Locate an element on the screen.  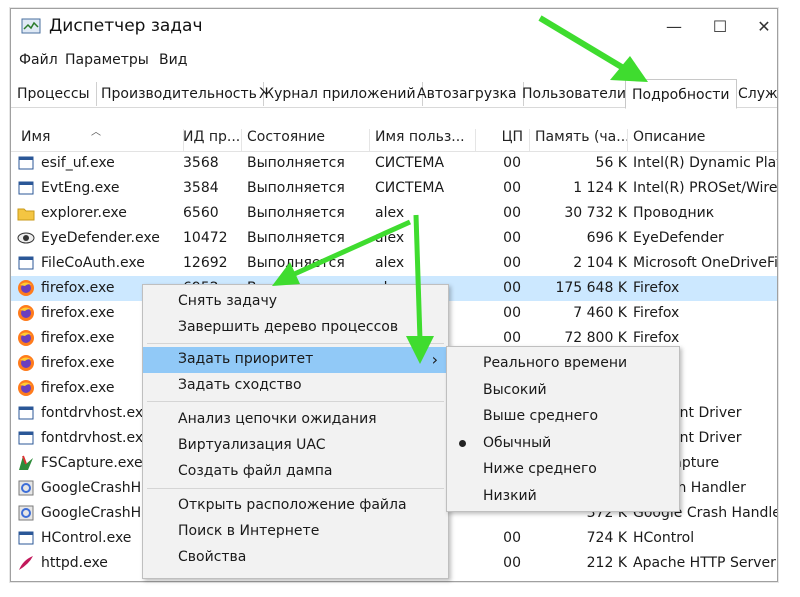
minimize-button: — is located at coordinates (674, 27).